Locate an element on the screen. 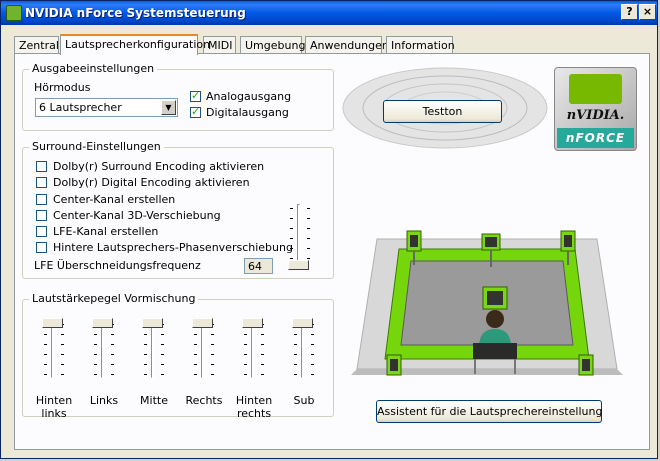  premix-label-line1: Sub is located at coordinates (304, 400).